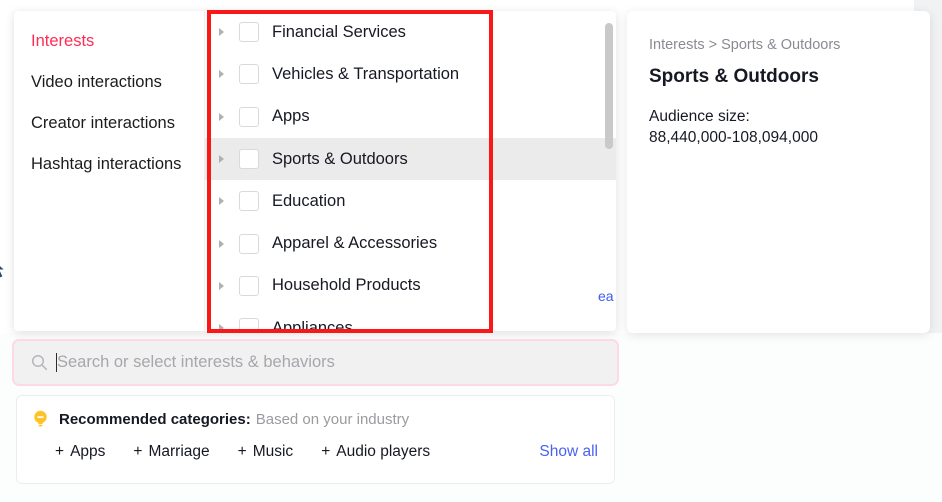 The image size is (942, 502). Describe the element at coordinates (96, 82) in the screenshot. I see `sidebar-item-label: Video interactions` at that location.